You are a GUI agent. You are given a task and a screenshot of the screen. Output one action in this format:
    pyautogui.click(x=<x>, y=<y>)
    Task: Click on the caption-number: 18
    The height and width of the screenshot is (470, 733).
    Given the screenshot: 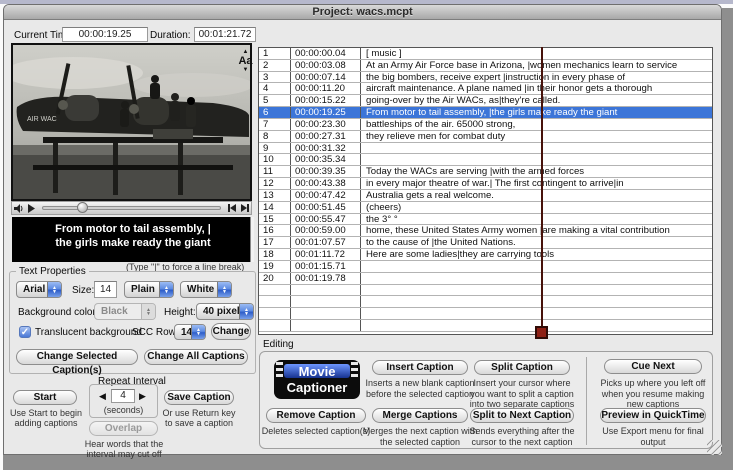 What is the action you would take?
    pyautogui.click(x=275, y=254)
    